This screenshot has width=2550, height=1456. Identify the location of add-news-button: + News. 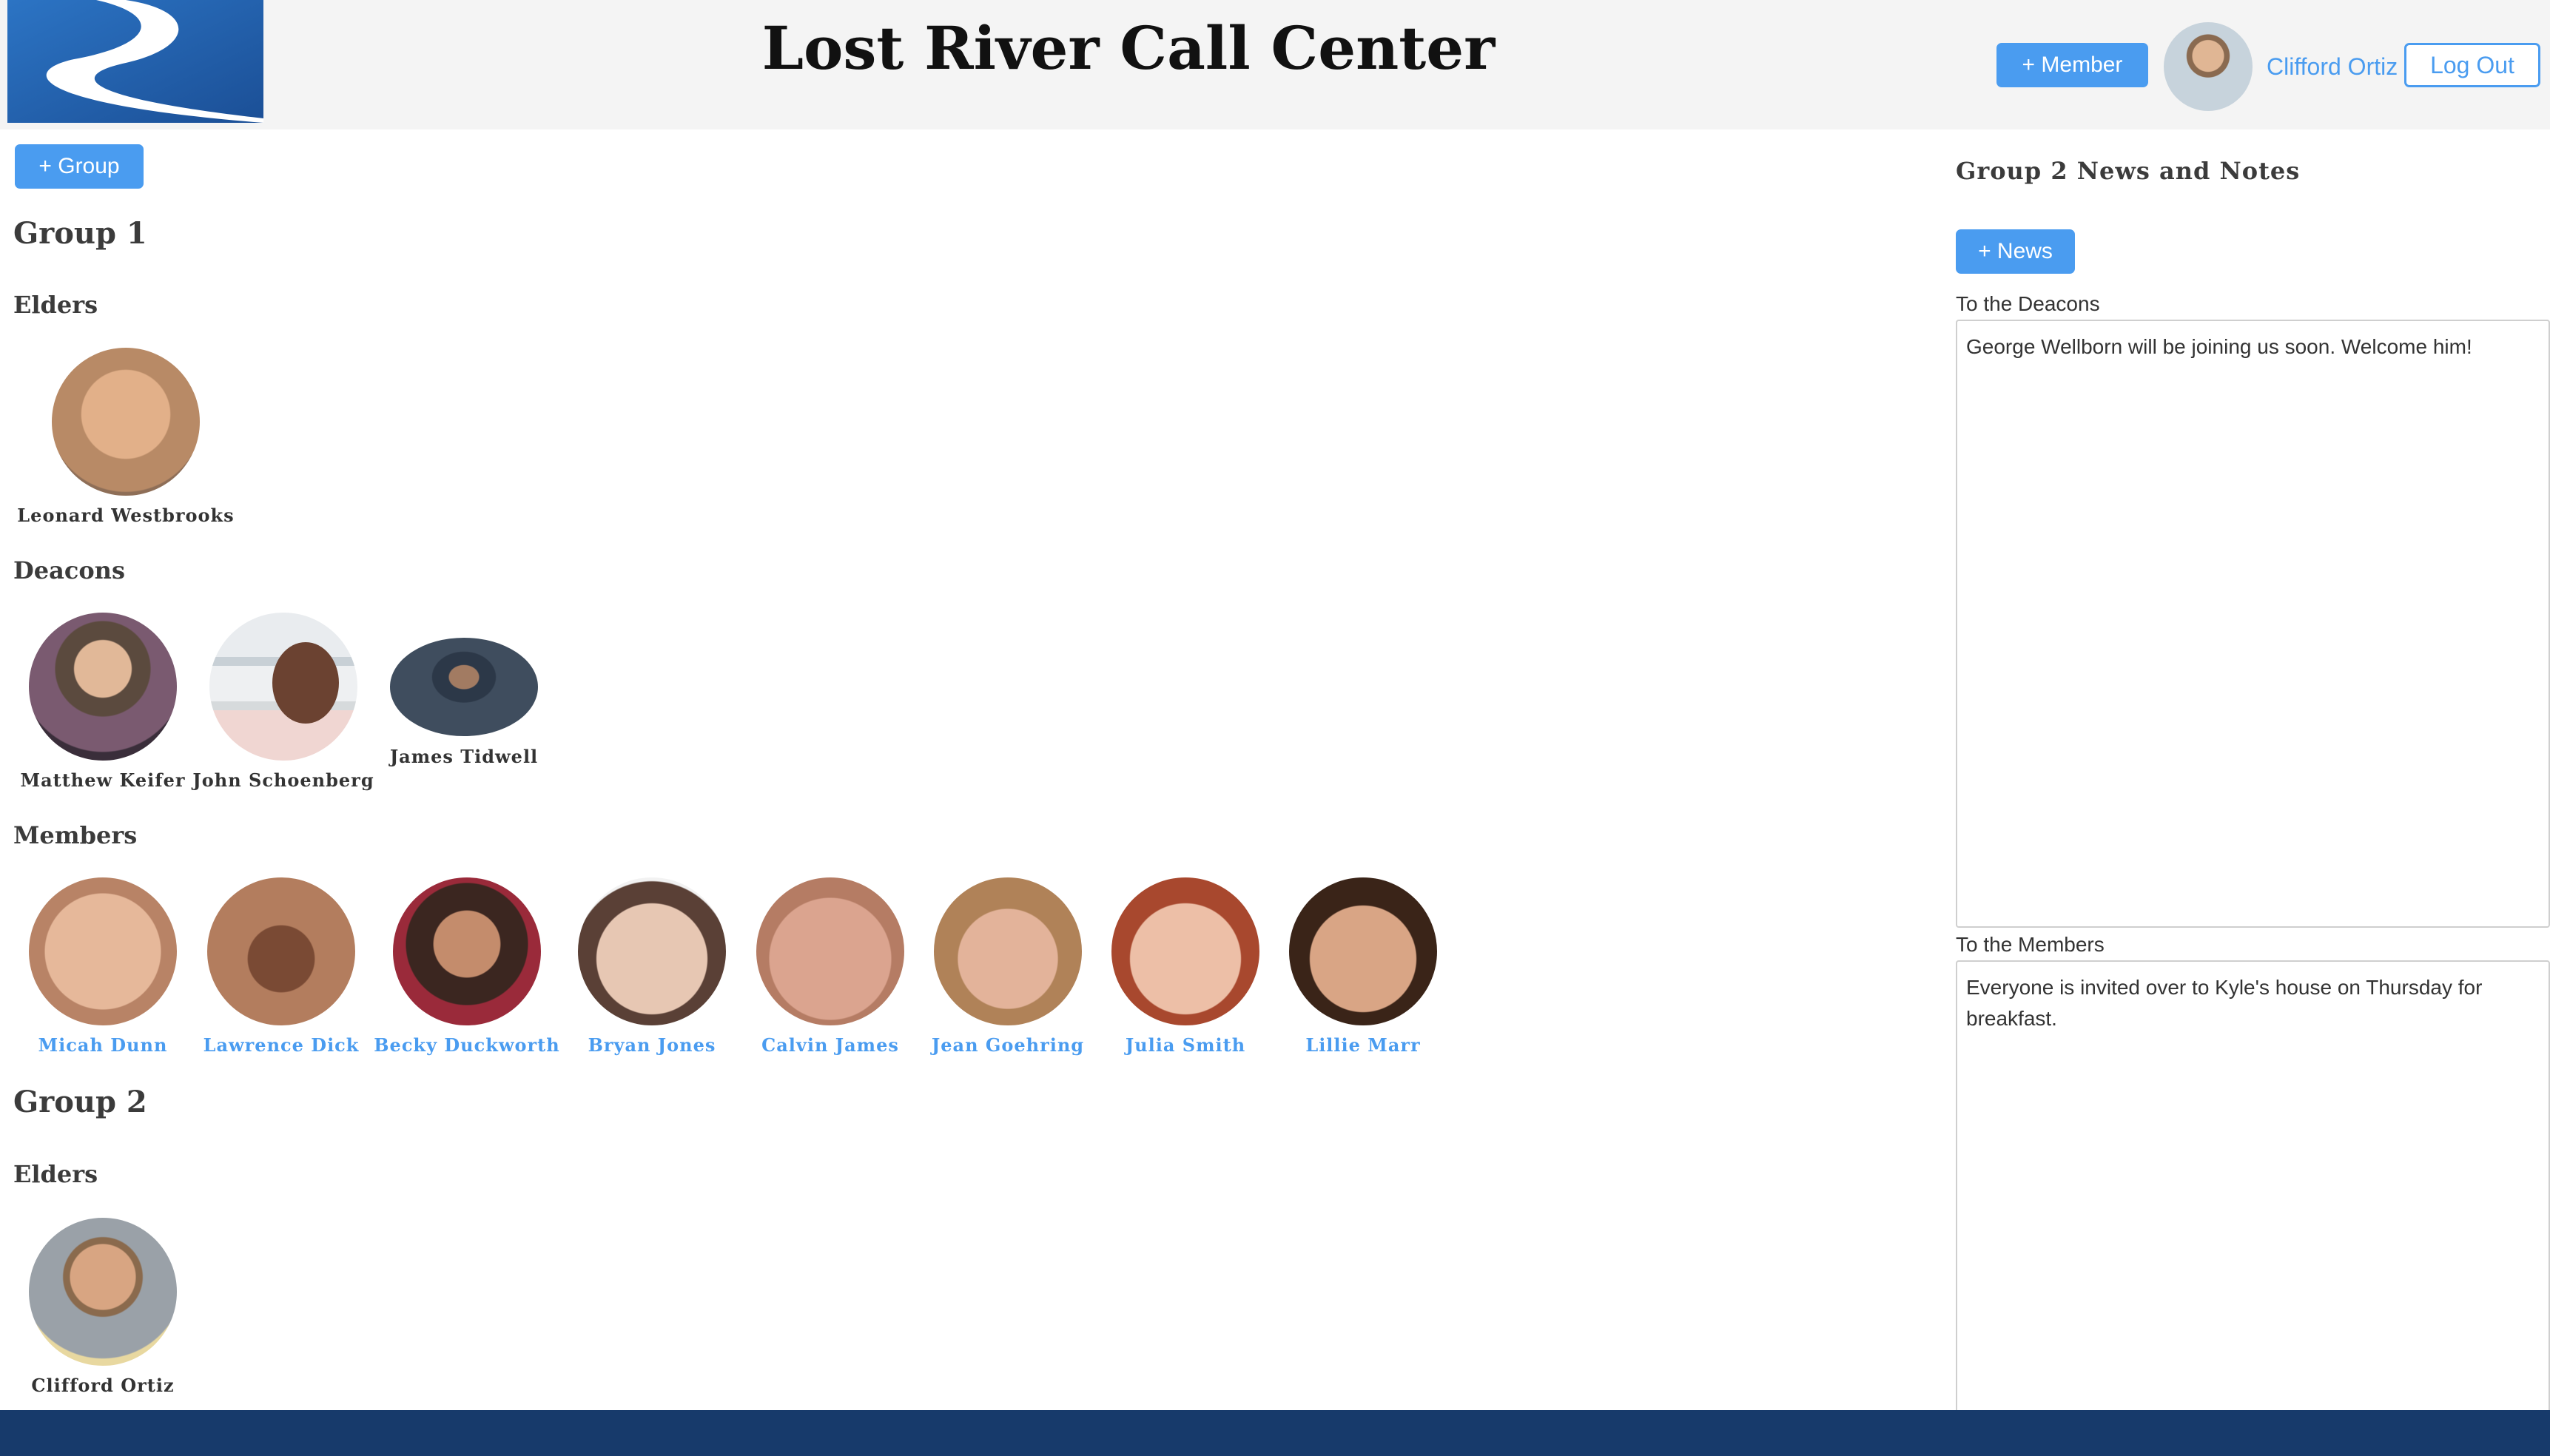
(2015, 252).